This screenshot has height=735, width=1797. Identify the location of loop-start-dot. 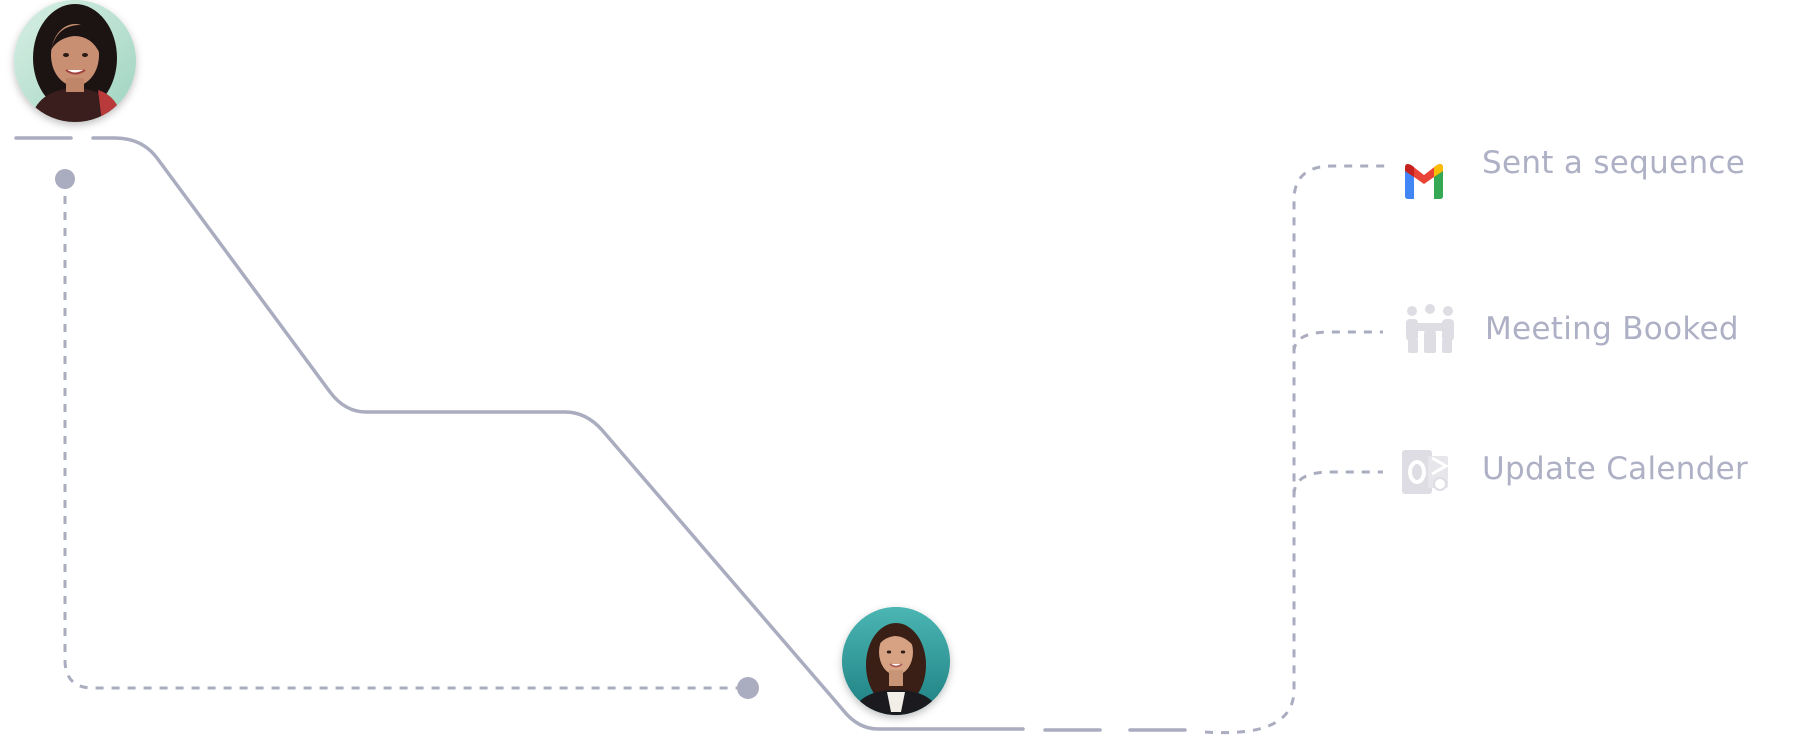
(65, 179).